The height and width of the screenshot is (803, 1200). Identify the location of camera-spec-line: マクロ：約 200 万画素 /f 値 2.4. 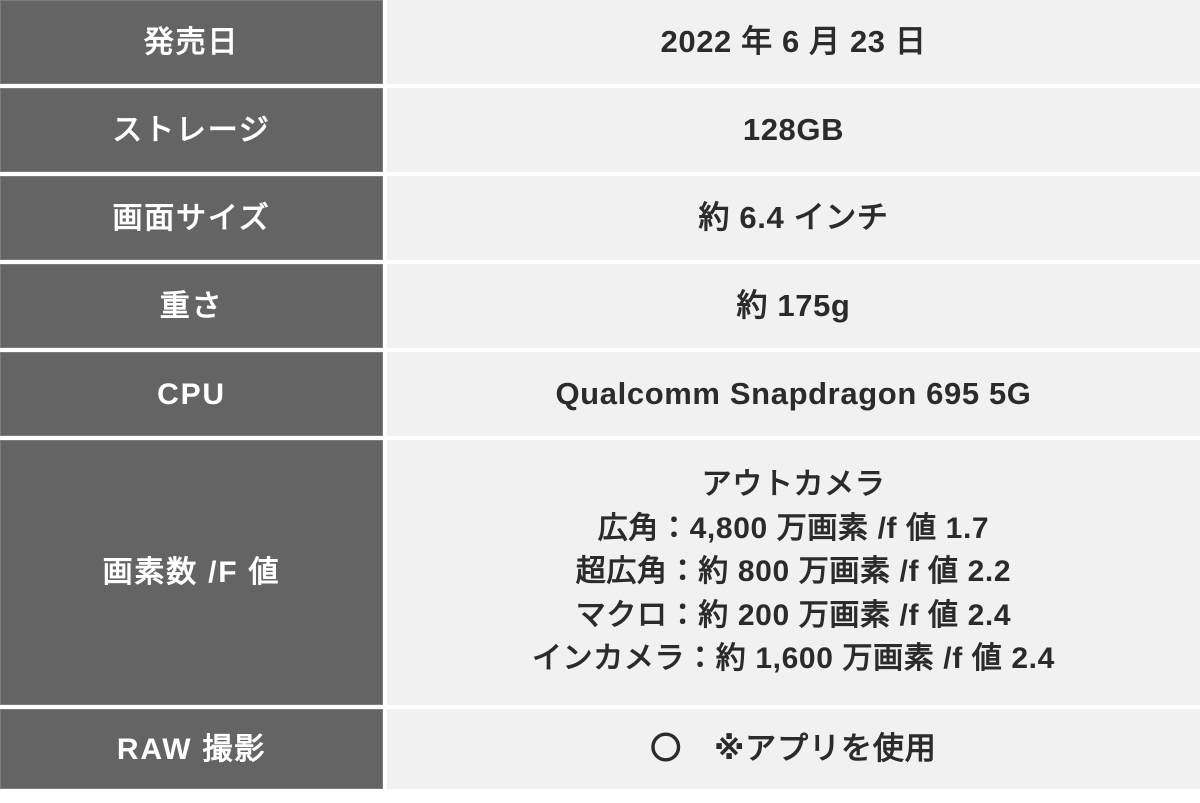
(793, 615).